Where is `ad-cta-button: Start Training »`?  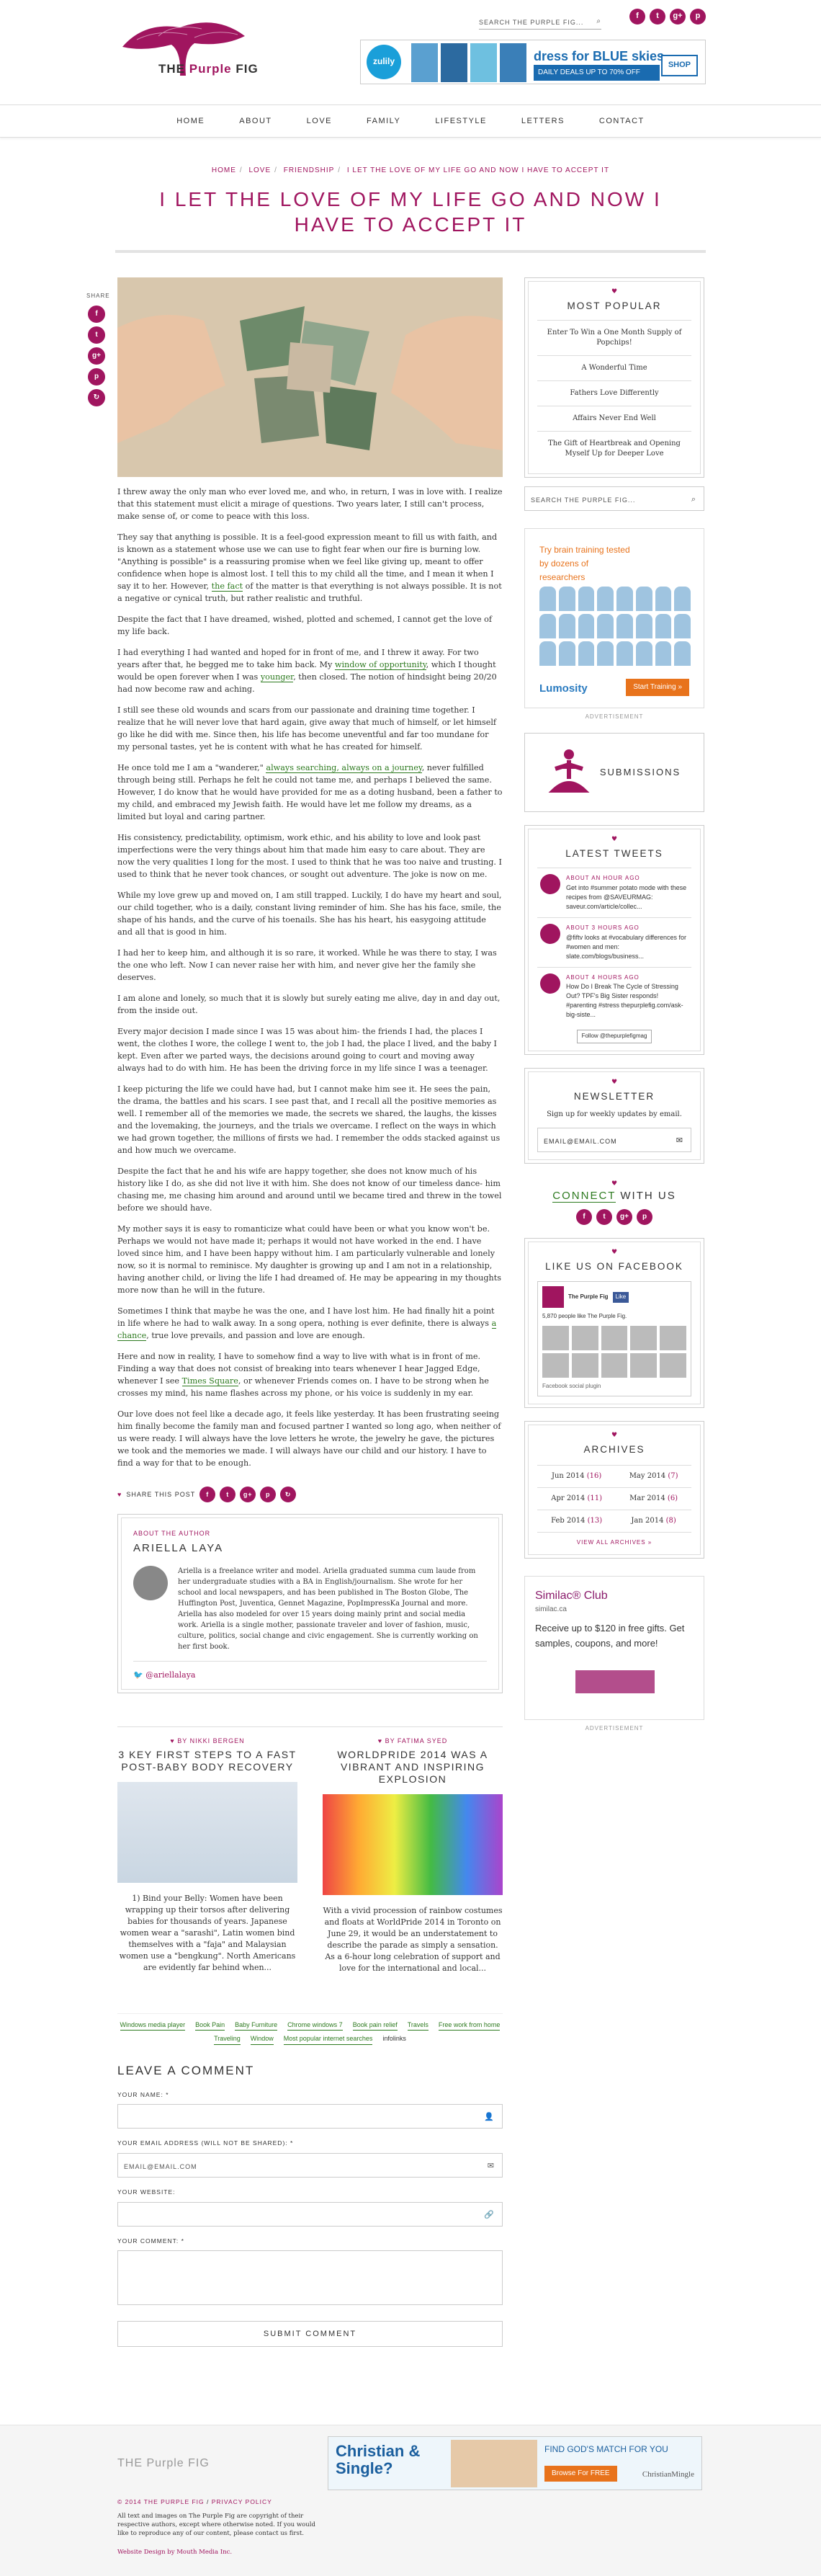 ad-cta-button: Start Training » is located at coordinates (657, 687).